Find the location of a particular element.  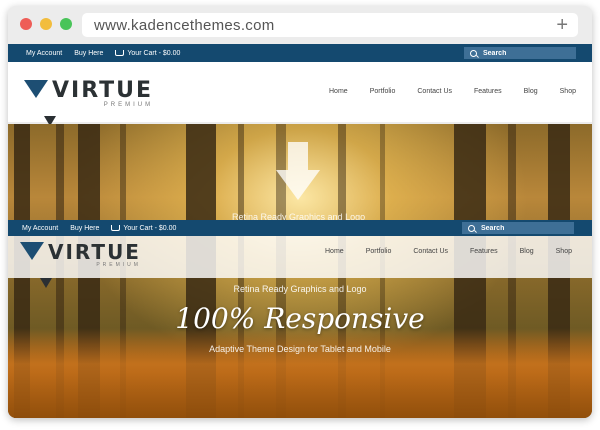

search-box-secondary is located at coordinates (518, 228).